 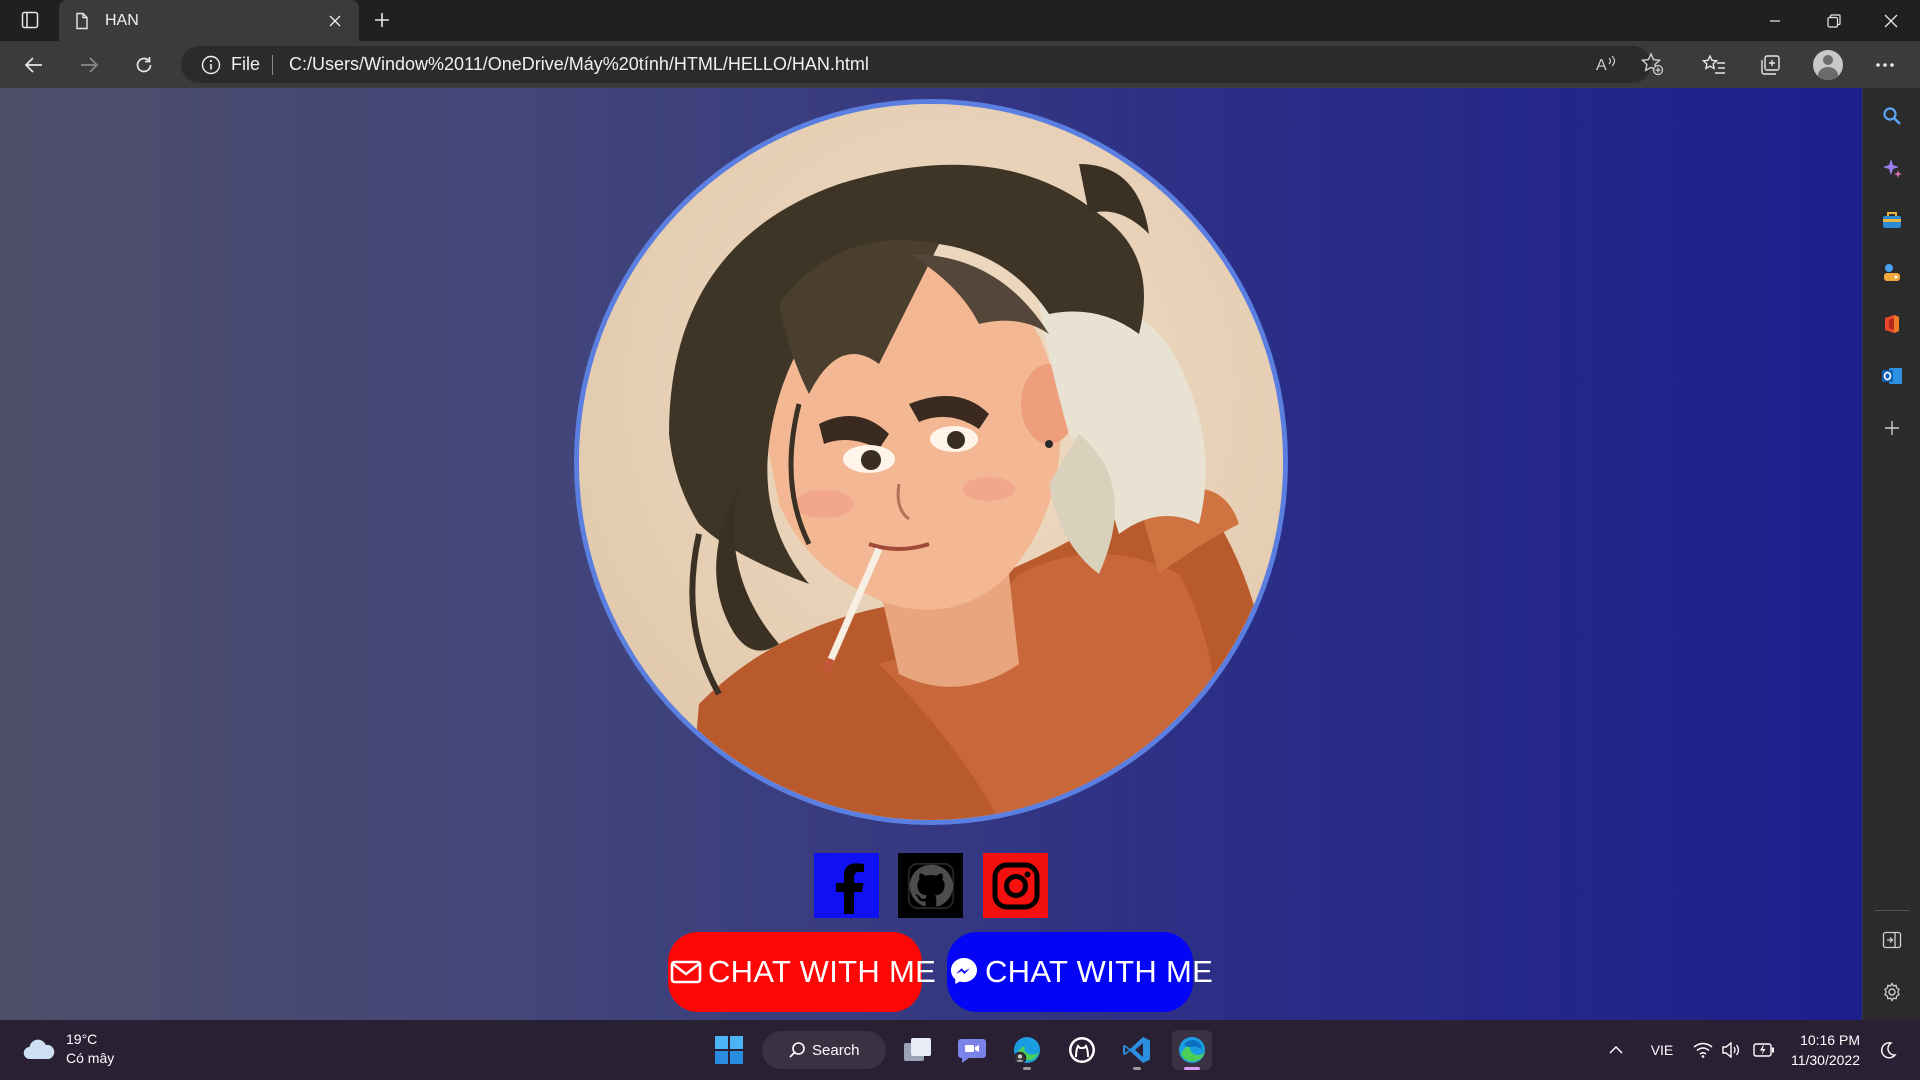 What do you see at coordinates (1892, 272) in the screenshot?
I see `games-icon` at bounding box center [1892, 272].